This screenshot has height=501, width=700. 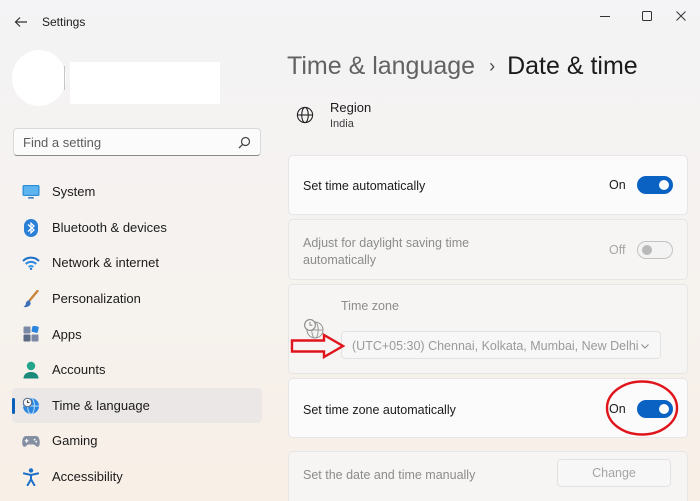 What do you see at coordinates (645, 346) in the screenshot?
I see `chevron-down-icon` at bounding box center [645, 346].